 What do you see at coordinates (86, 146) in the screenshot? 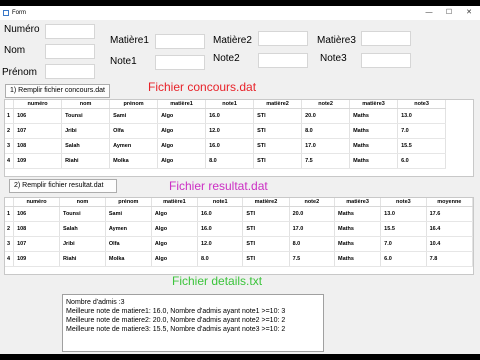
I see `table-cell: Salah` at bounding box center [86, 146].